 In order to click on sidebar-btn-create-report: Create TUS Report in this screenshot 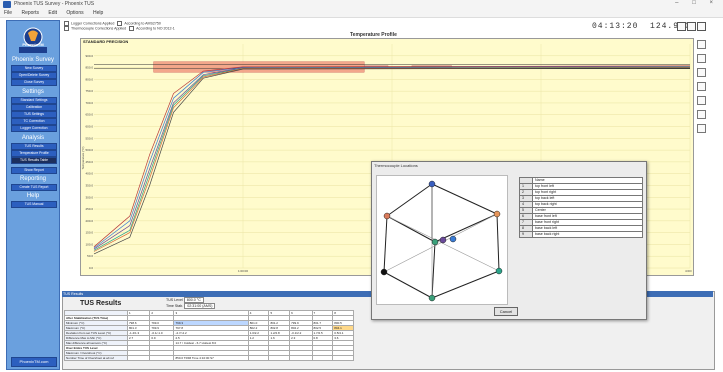, I will do `click(34, 187)`.